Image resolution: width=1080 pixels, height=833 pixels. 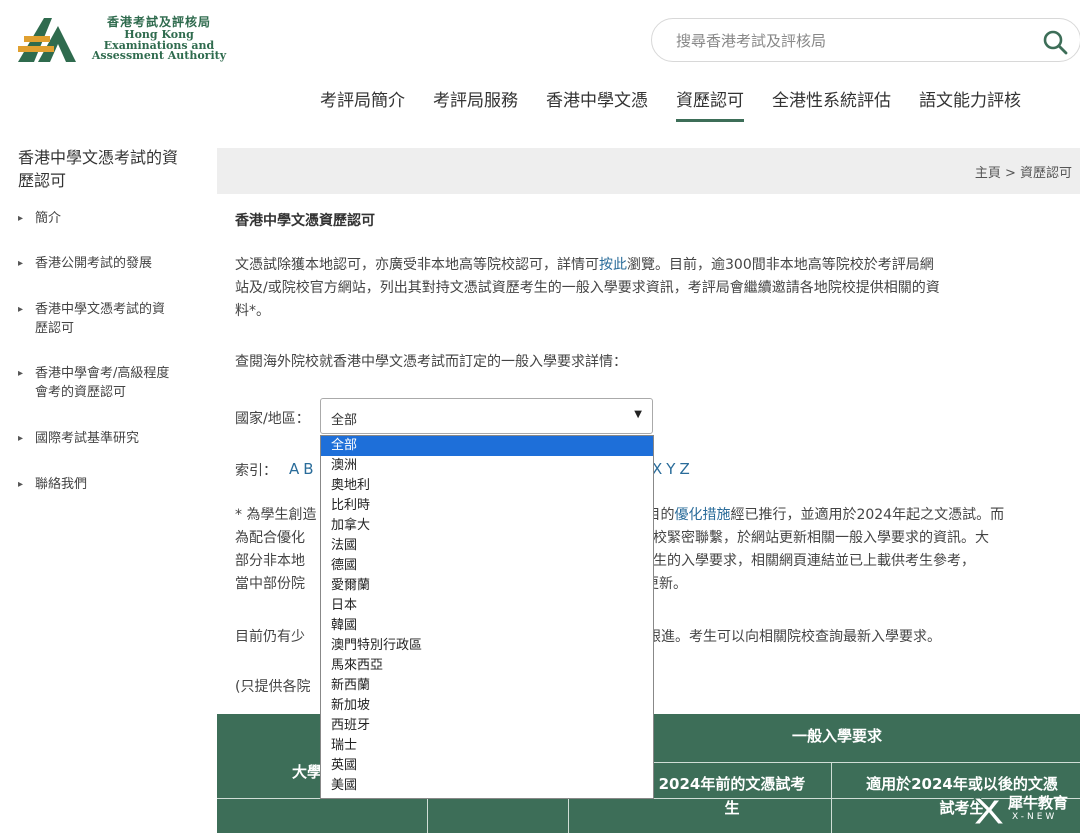 What do you see at coordinates (113, 319) in the screenshot?
I see `sidebar-item-hkdse-recognition: ▸ 香港中學文憑考試的資 歷認可` at bounding box center [113, 319].